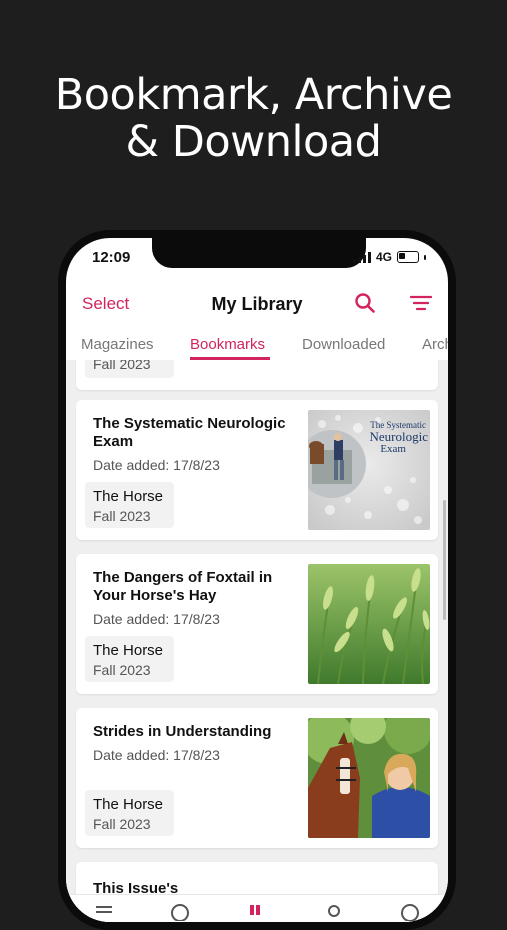  What do you see at coordinates (444, 560) in the screenshot?
I see `scrollbar` at bounding box center [444, 560].